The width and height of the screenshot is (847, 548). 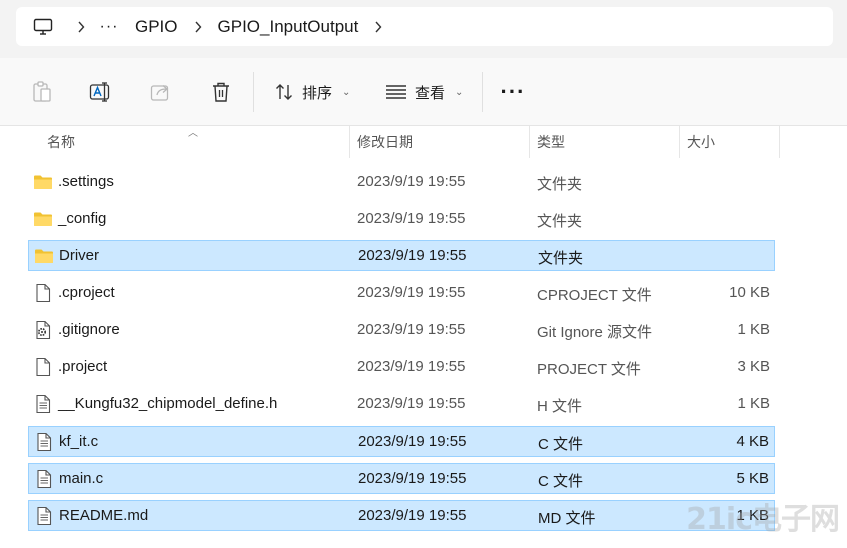 I want to click on file-size: 10 KB, so click(x=749, y=292).